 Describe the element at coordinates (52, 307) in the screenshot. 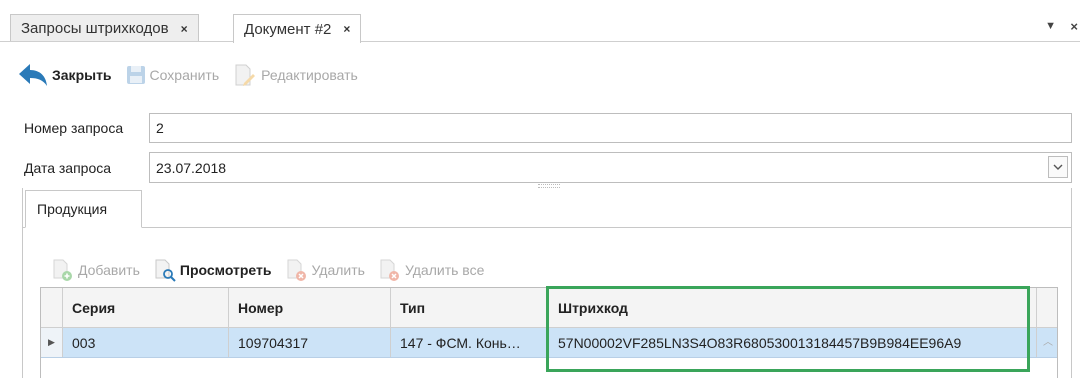

I see `header-indicator-cell` at that location.